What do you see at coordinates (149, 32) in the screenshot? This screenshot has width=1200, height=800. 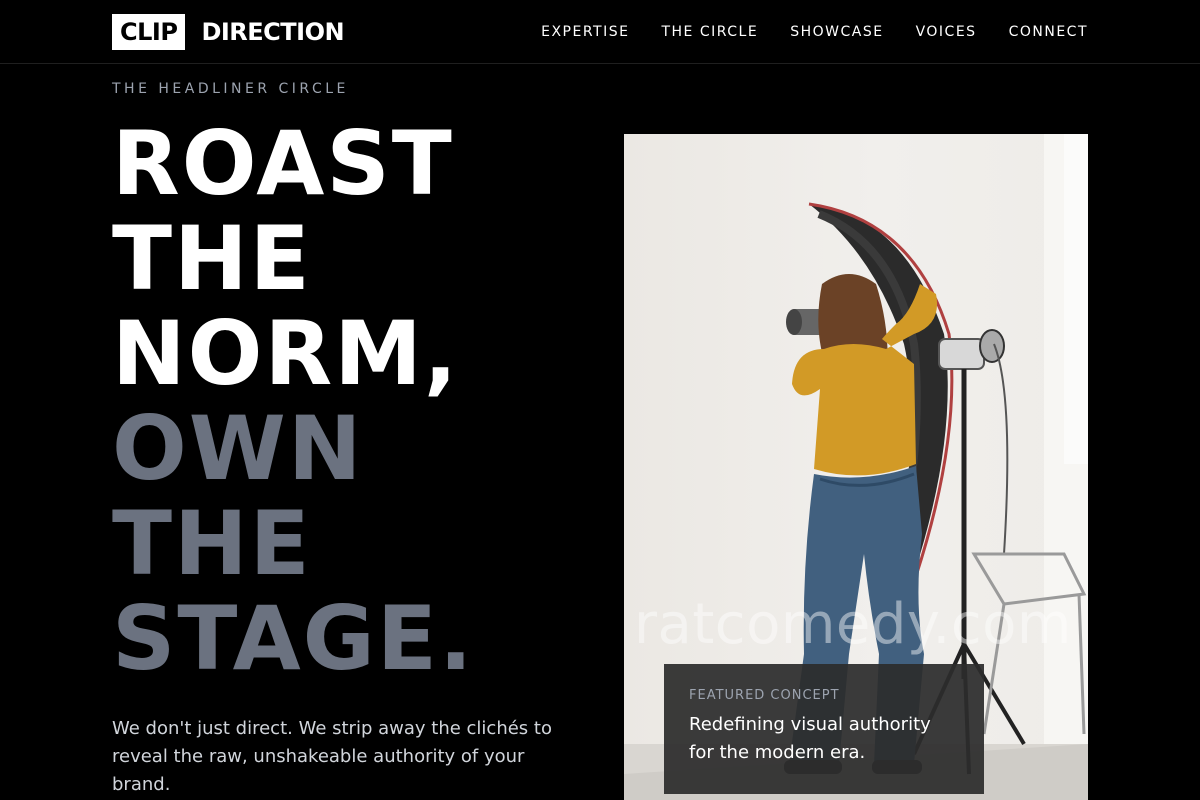 I see `logo-mark: CLIP` at bounding box center [149, 32].